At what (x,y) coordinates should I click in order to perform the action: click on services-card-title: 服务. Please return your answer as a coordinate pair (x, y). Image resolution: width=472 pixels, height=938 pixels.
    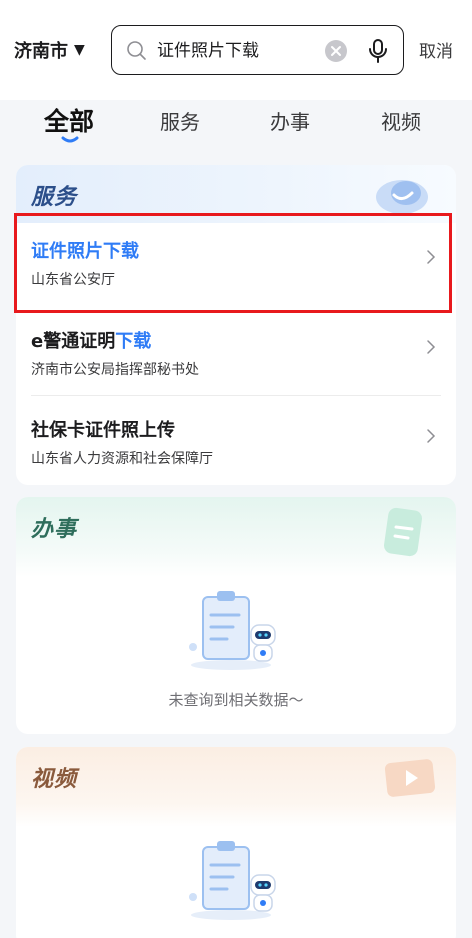
    Looking at the image, I should click on (54, 197).